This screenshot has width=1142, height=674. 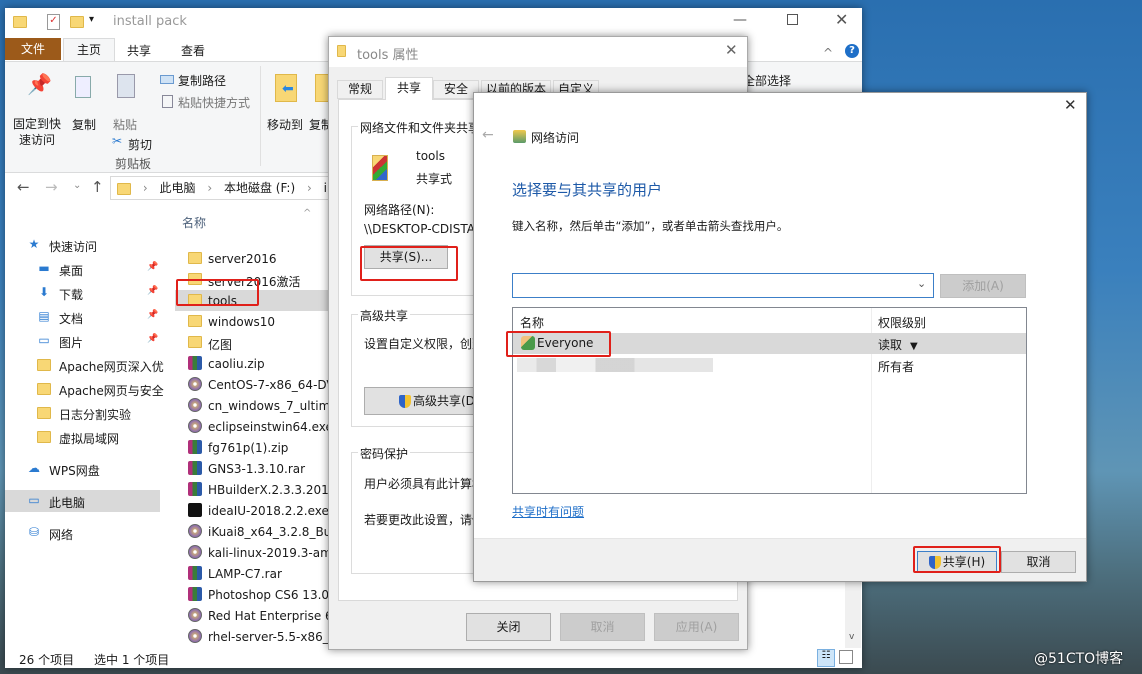 I want to click on tab-0: 常规, so click(x=360, y=89).